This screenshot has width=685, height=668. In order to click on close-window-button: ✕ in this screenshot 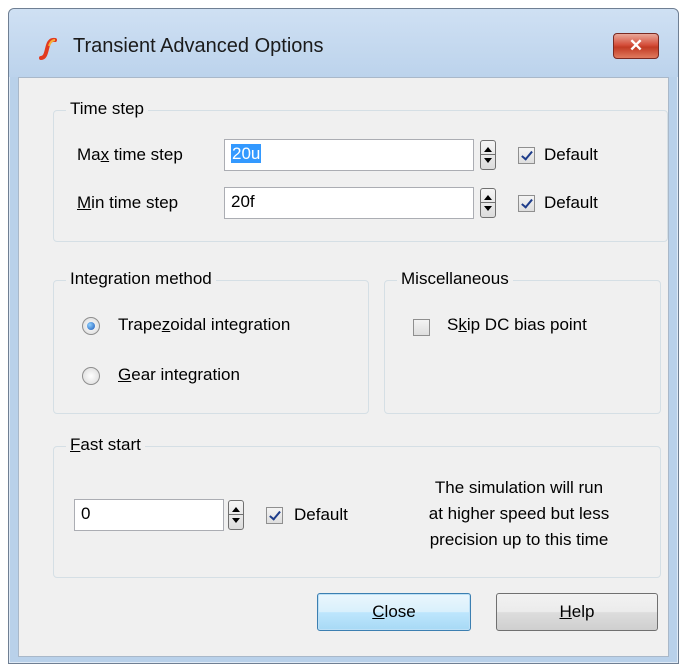, I will do `click(636, 46)`.